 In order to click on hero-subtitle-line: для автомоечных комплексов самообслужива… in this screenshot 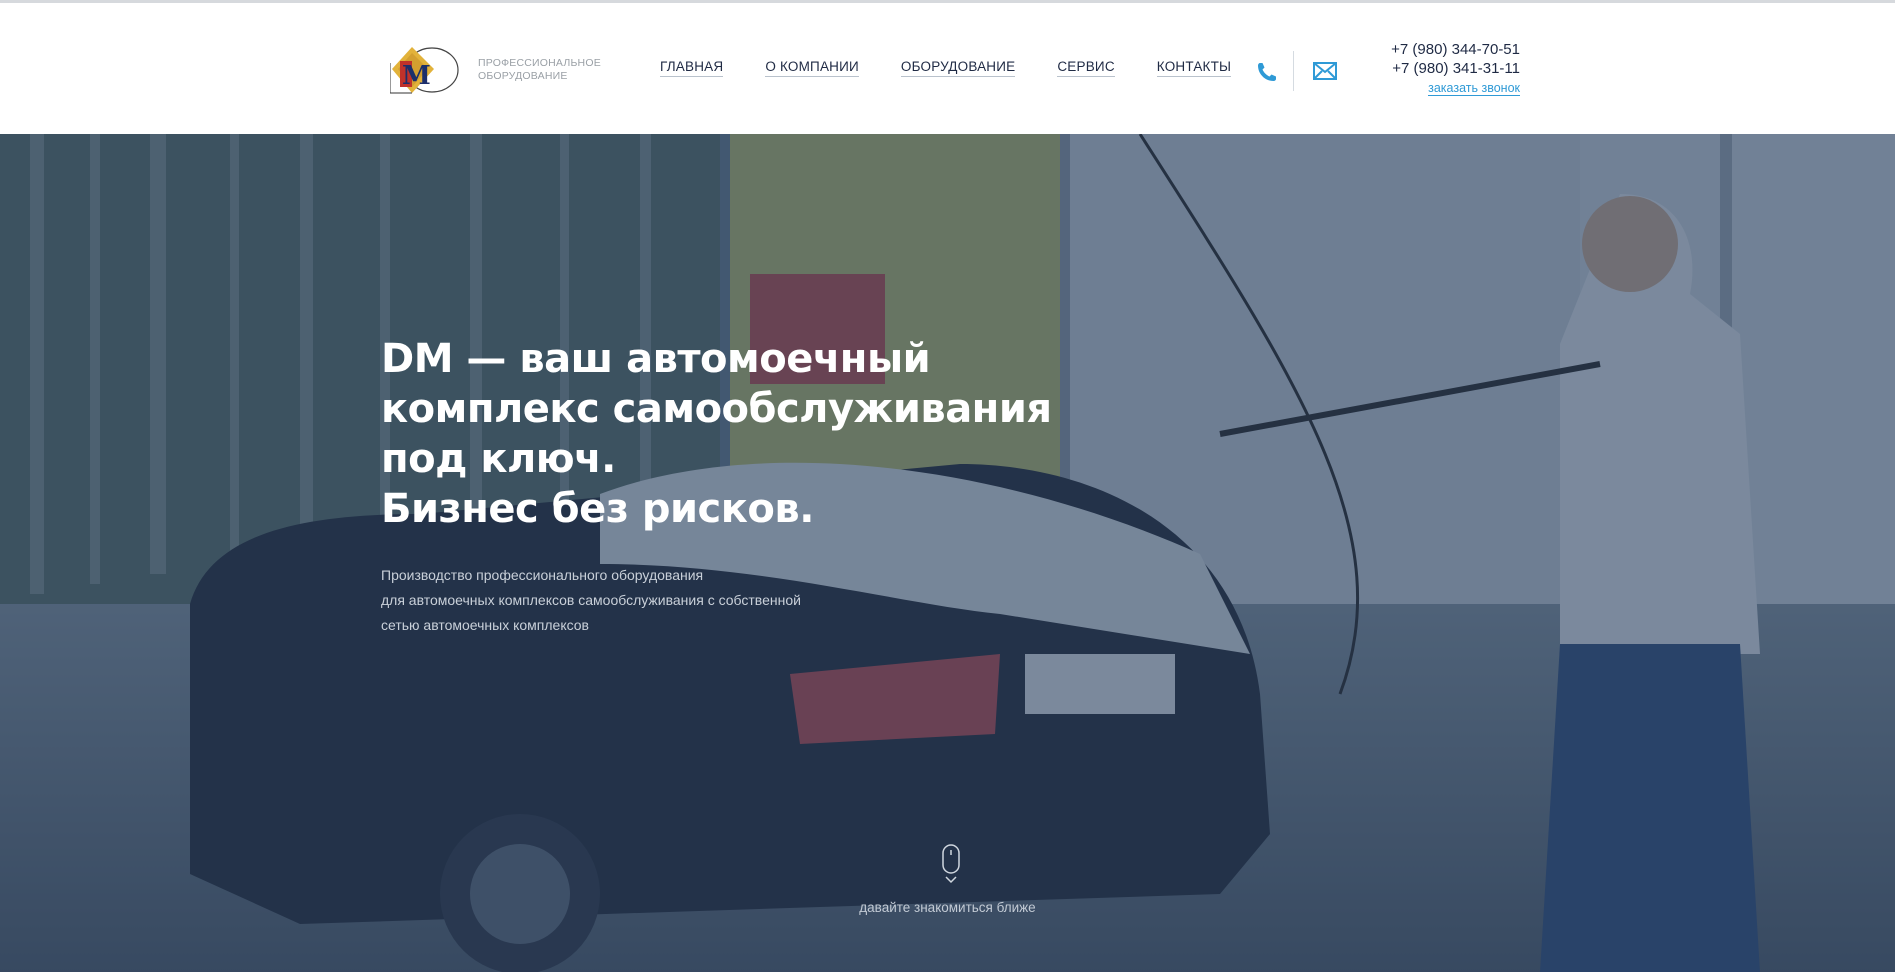, I will do `click(591, 600)`.